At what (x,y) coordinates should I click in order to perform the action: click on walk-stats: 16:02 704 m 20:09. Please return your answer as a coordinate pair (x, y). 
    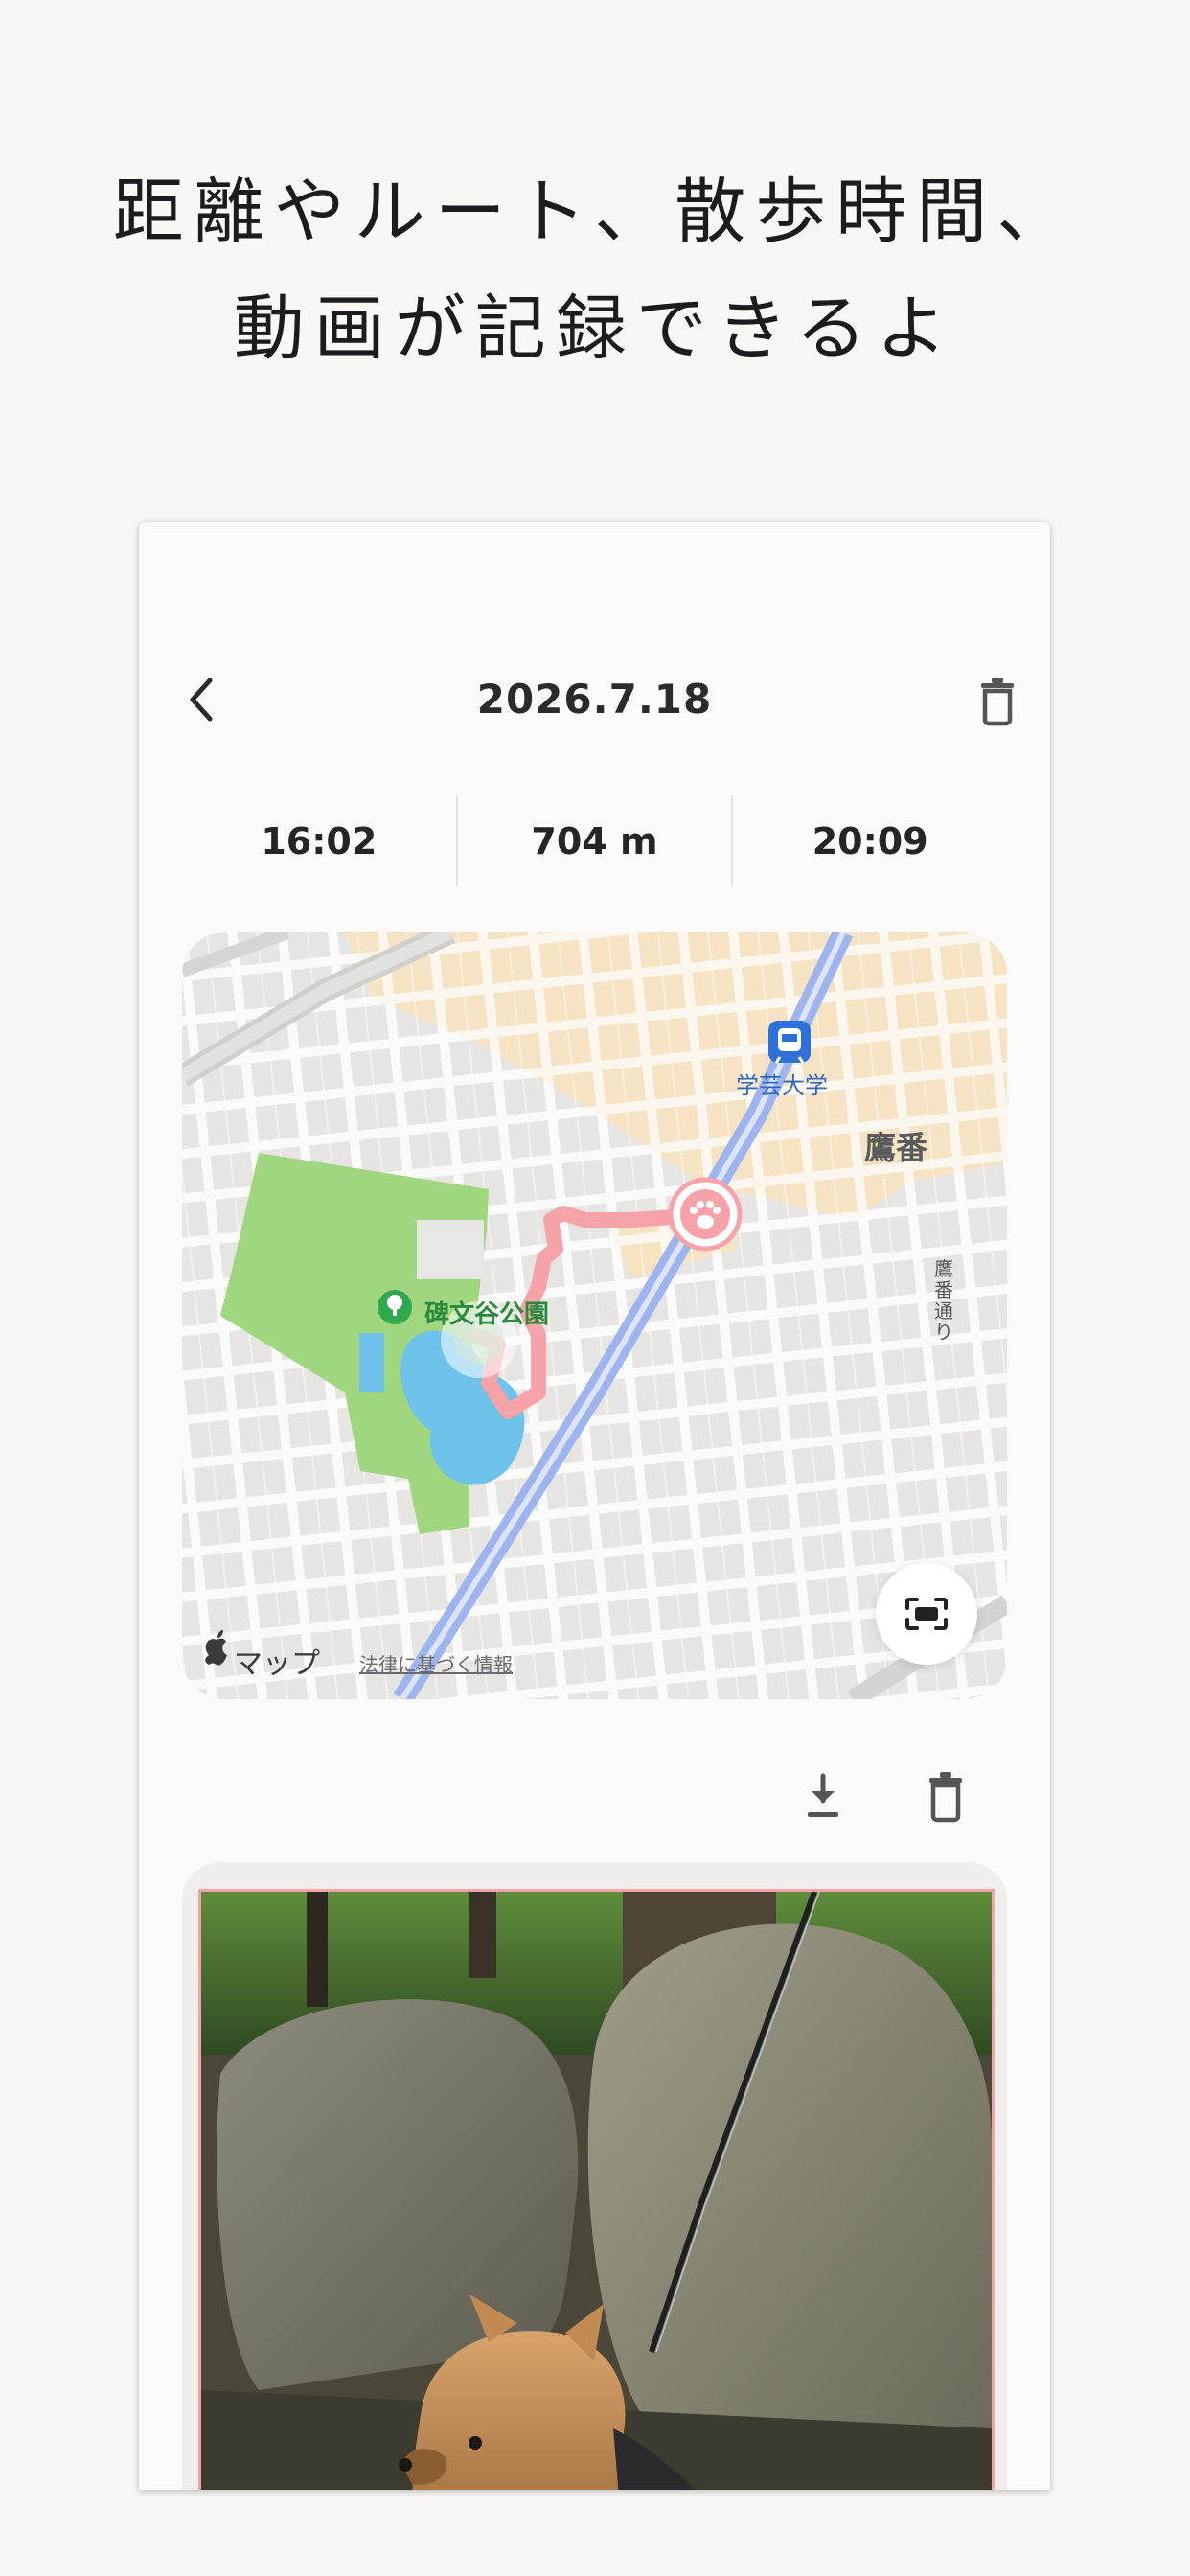
    Looking at the image, I should click on (594, 840).